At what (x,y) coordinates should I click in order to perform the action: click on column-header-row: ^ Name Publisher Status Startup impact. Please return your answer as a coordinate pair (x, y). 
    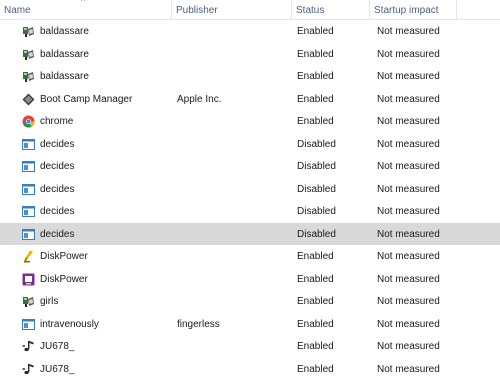
    Looking at the image, I should click on (250, 10).